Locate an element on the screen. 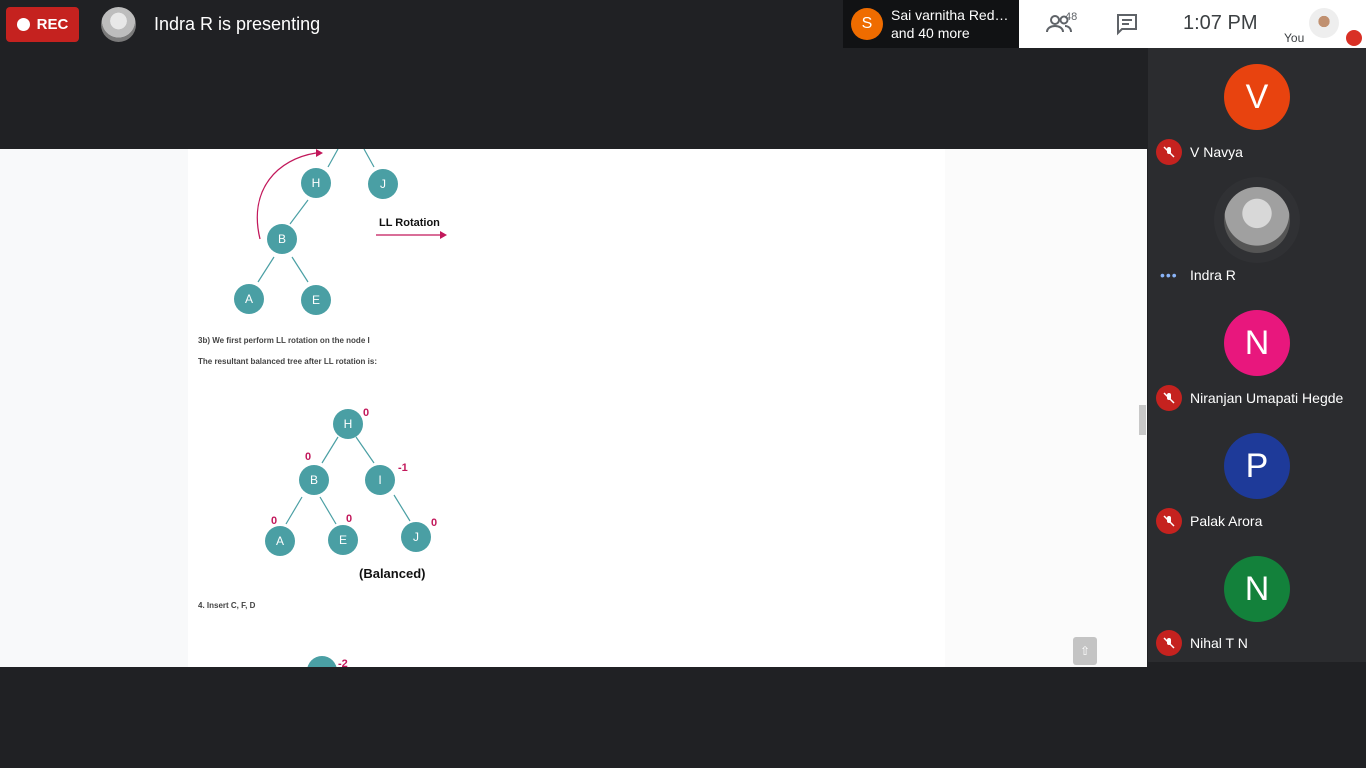 The width and height of the screenshot is (1366, 768). balance-factor: -2 is located at coordinates (343, 662).